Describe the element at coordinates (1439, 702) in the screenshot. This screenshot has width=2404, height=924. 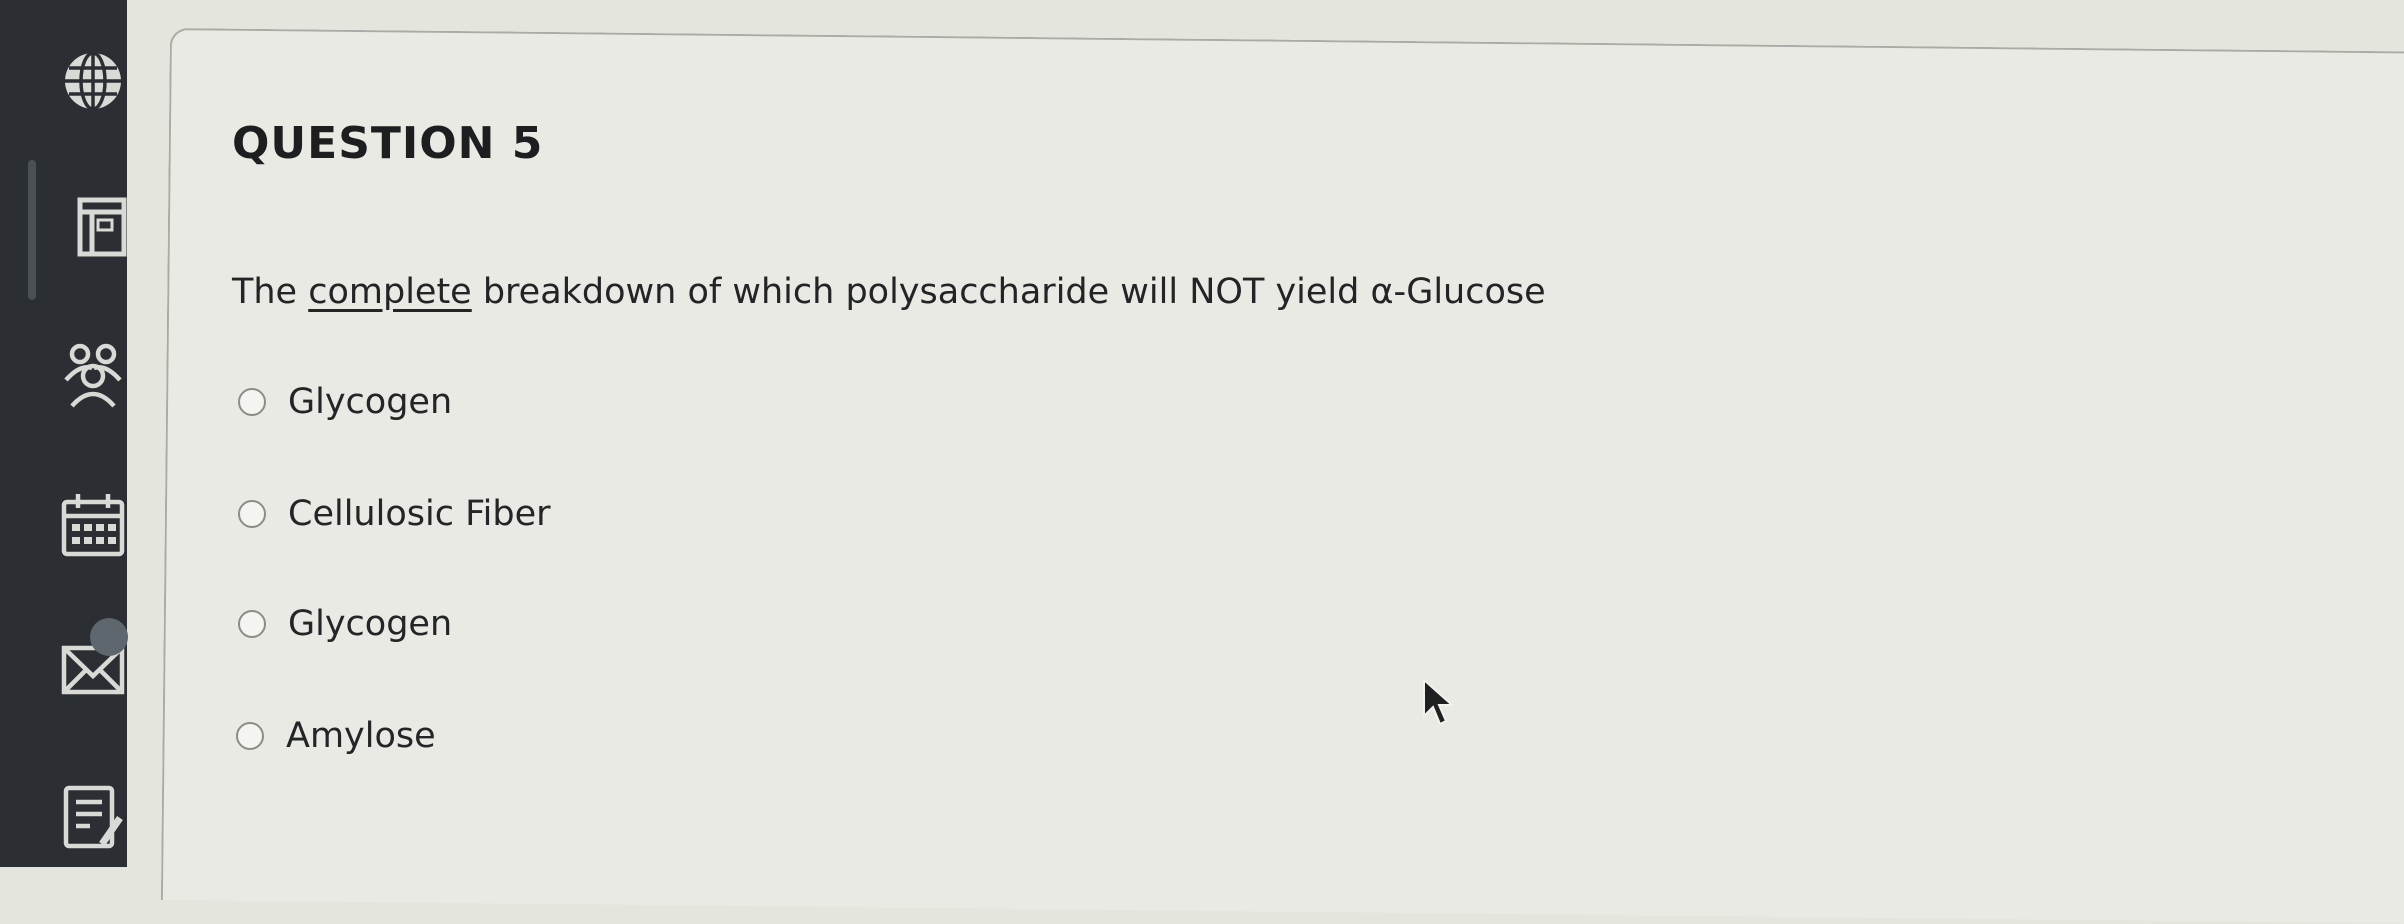
I see `mouse-pointer-icon` at that location.